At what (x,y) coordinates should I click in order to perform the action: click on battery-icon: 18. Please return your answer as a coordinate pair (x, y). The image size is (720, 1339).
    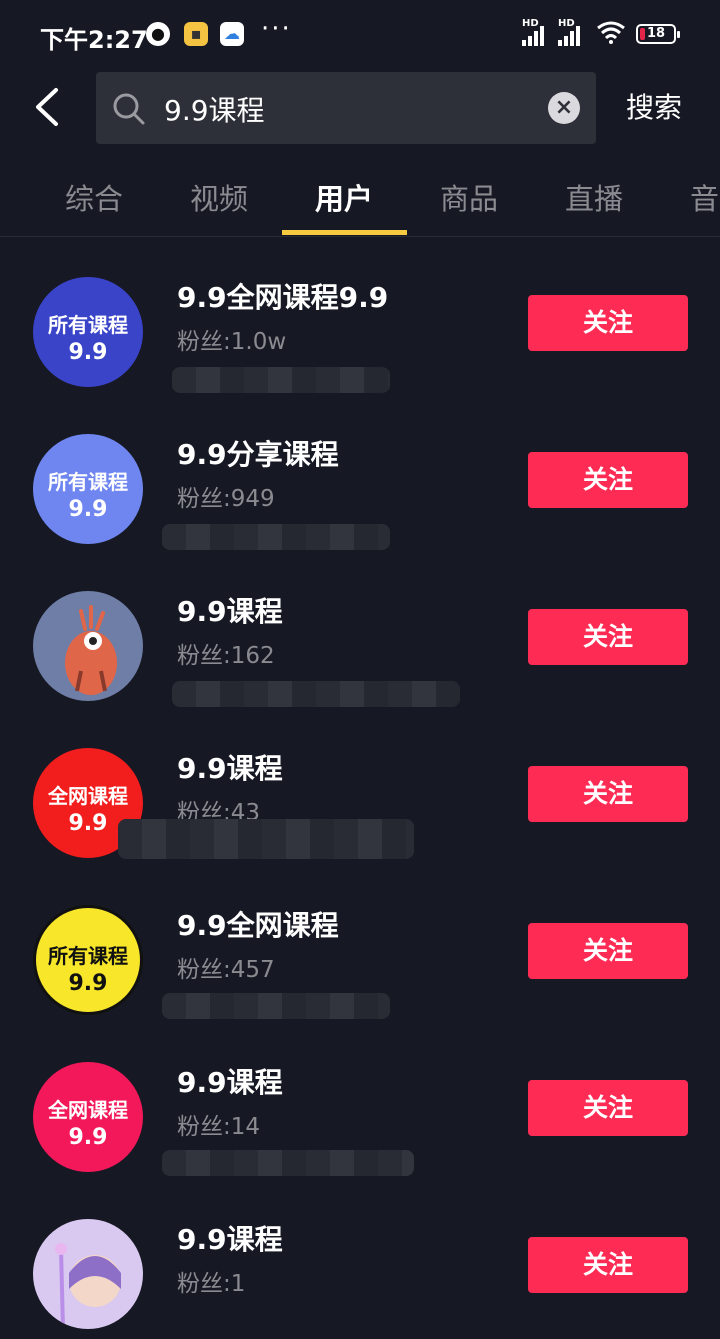
    Looking at the image, I should click on (658, 34).